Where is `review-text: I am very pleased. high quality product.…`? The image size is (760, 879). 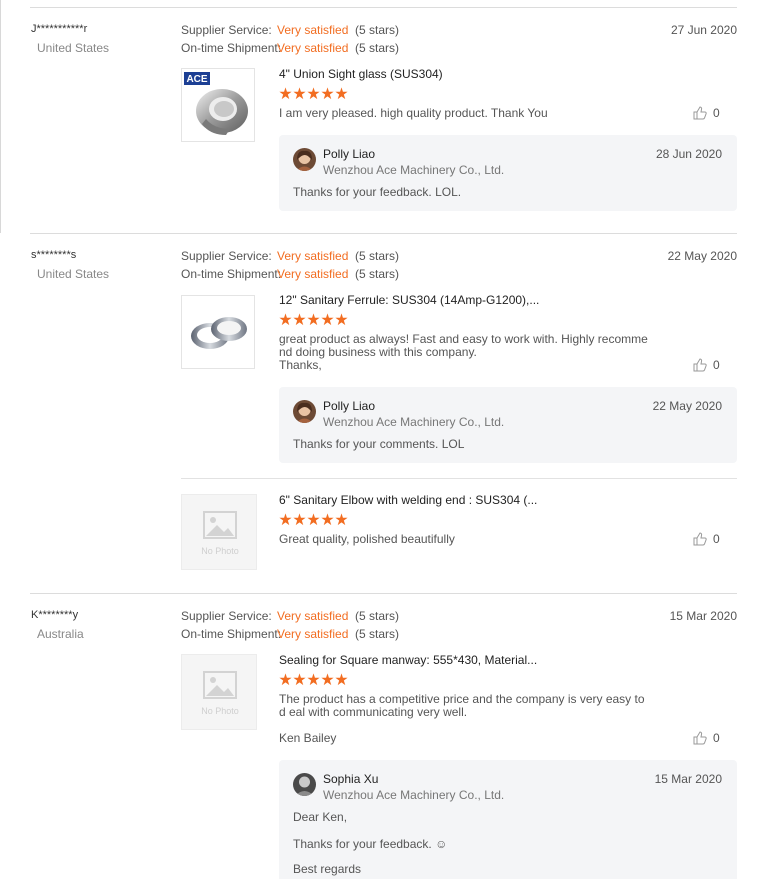 review-text: I am very pleased. high quality product.… is located at coordinates (413, 113).